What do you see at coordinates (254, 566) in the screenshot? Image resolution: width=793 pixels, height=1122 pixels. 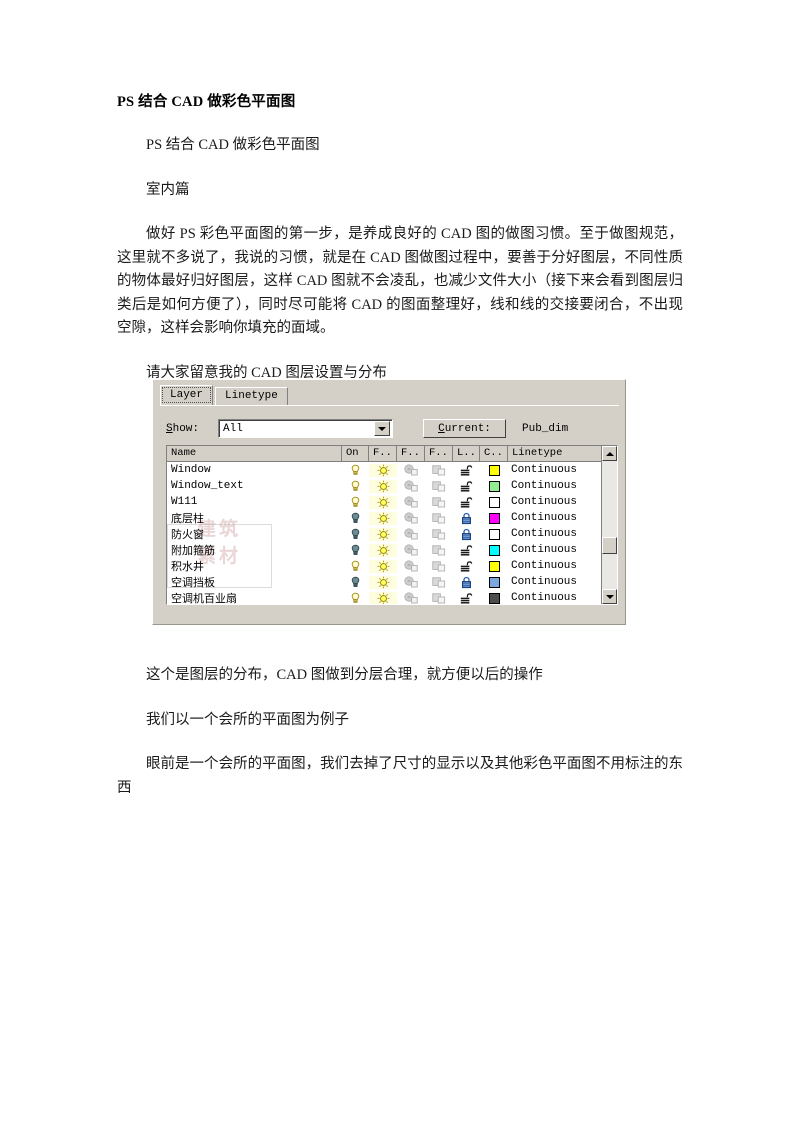 I see `layer-name-cell: 积水井` at bounding box center [254, 566].